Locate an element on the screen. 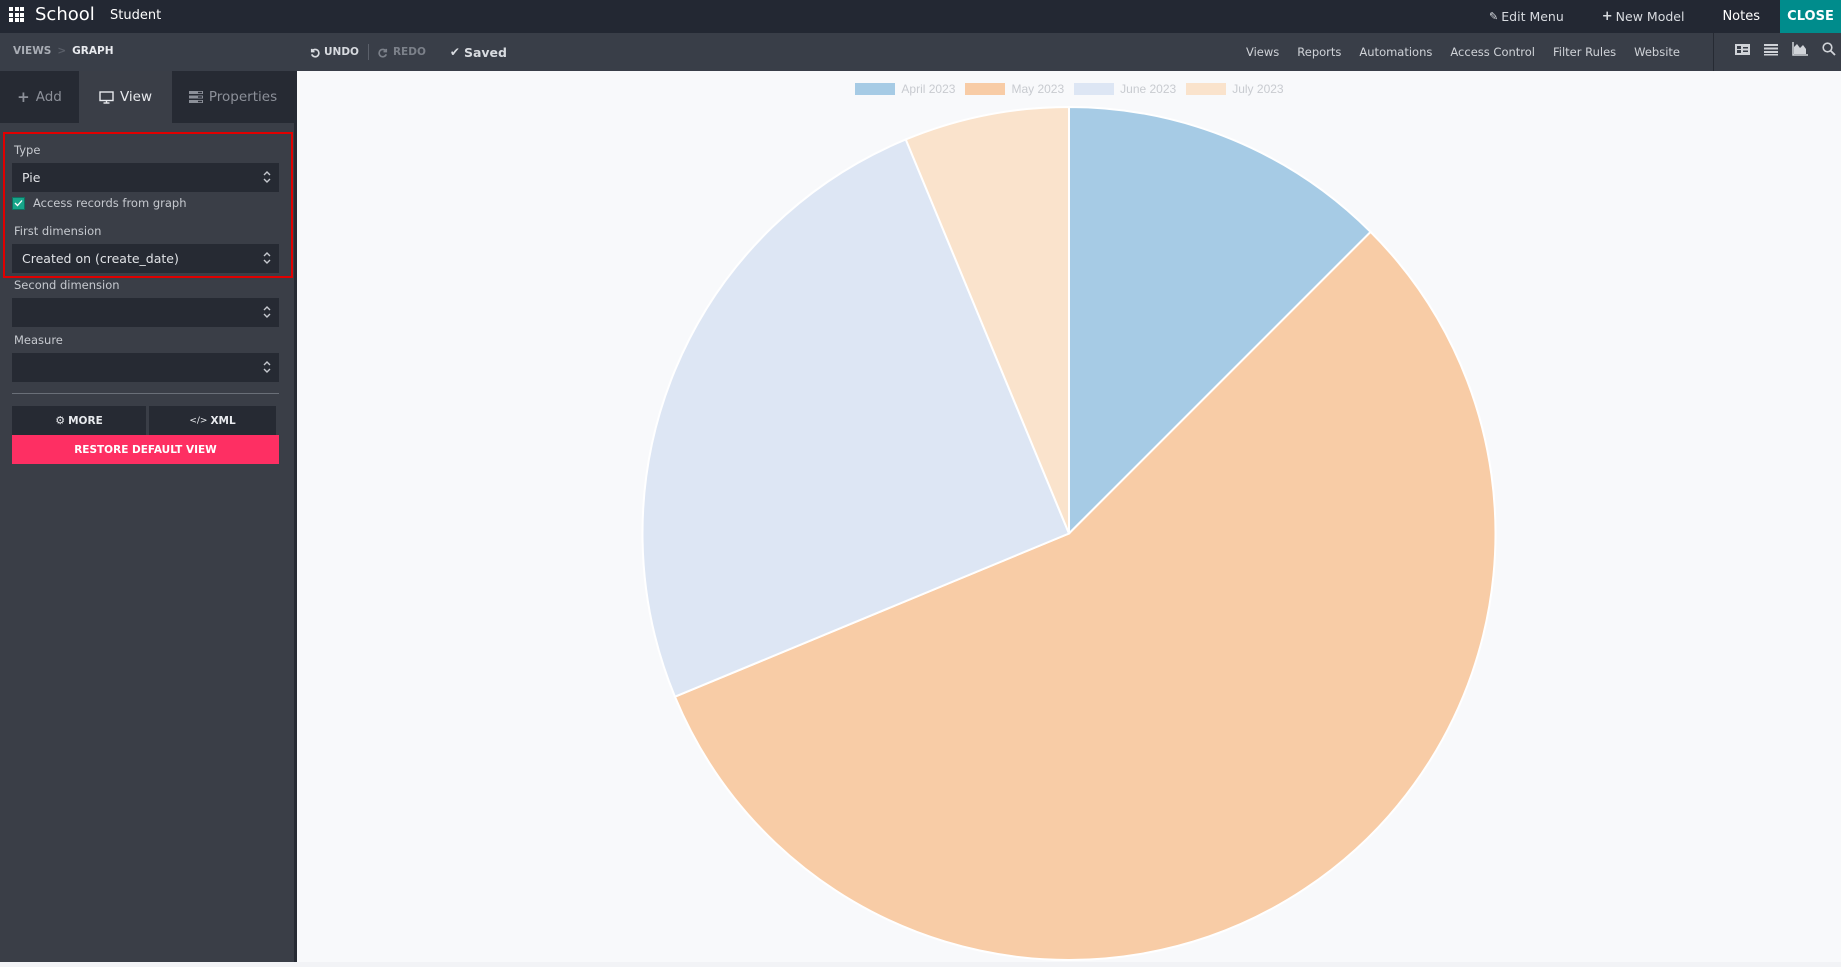 This screenshot has height=967, width=1841. properties-icon is located at coordinates (195, 97).